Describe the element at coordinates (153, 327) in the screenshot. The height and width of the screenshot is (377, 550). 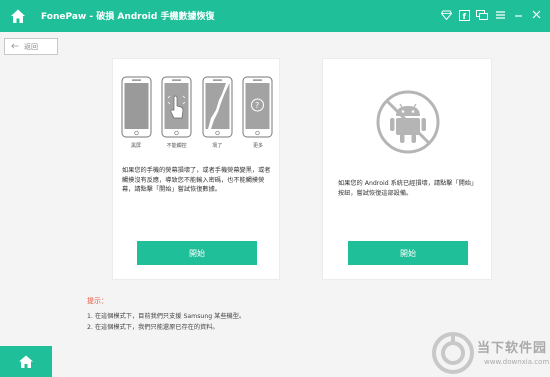
I see `tip-item: 2. 在這個模式下，我們只能還原已存在的資料。` at that location.